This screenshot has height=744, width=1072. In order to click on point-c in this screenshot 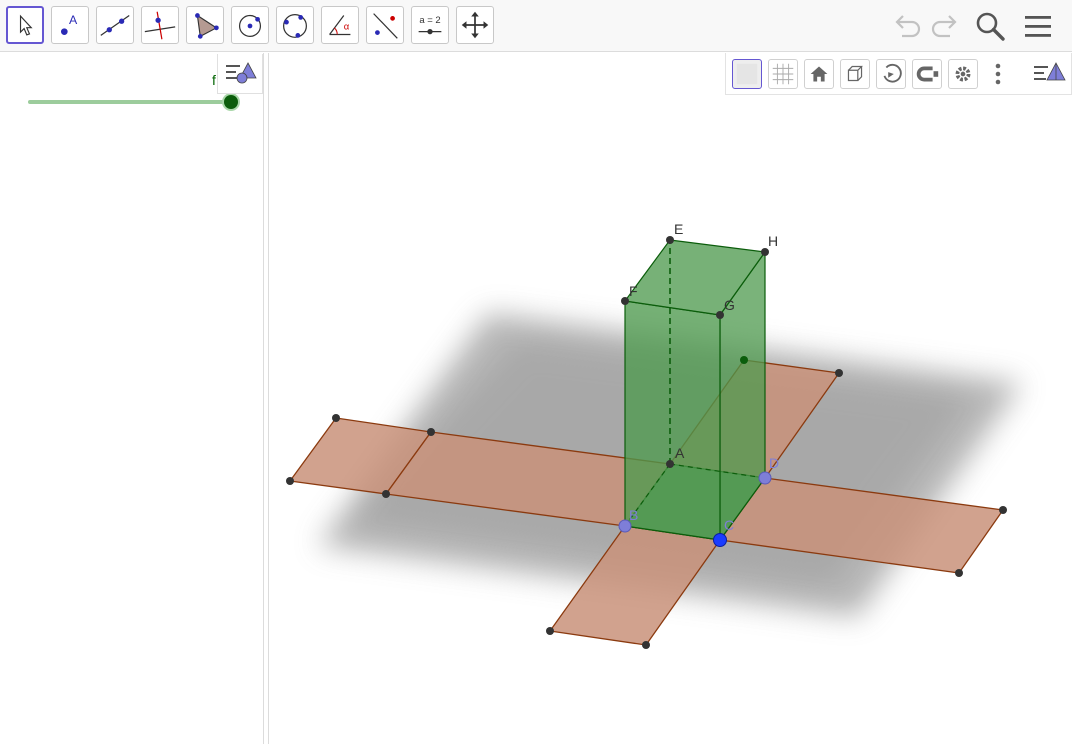, I will do `click(720, 540)`.